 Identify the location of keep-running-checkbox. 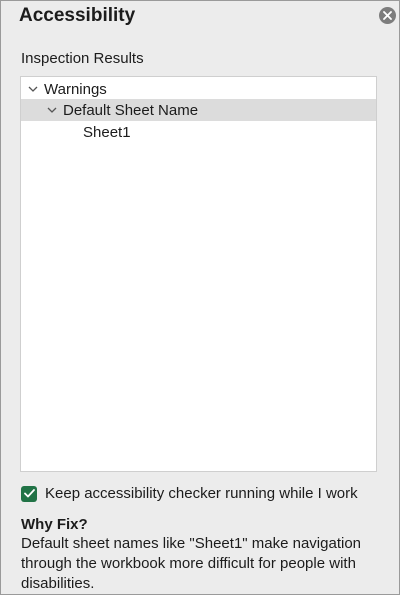
(29, 493).